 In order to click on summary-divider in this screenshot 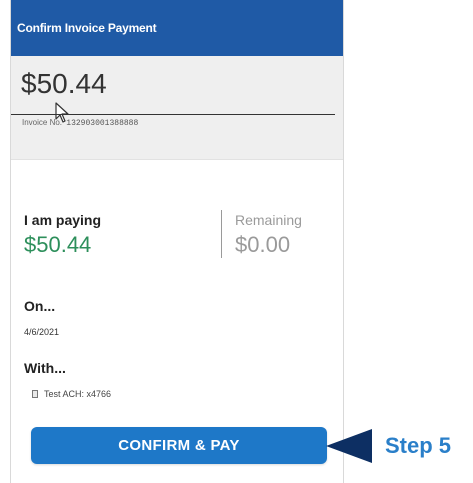, I will do `click(221, 234)`.